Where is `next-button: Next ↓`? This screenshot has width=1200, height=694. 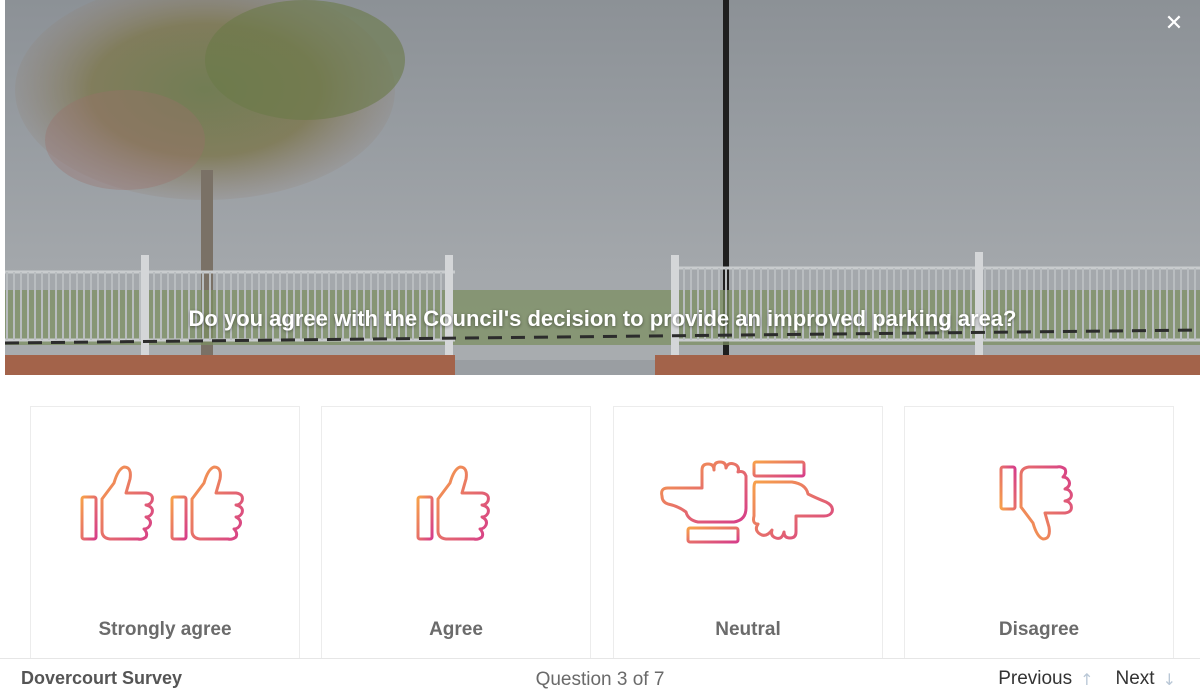 next-button: Next ↓ is located at coordinates (1146, 679).